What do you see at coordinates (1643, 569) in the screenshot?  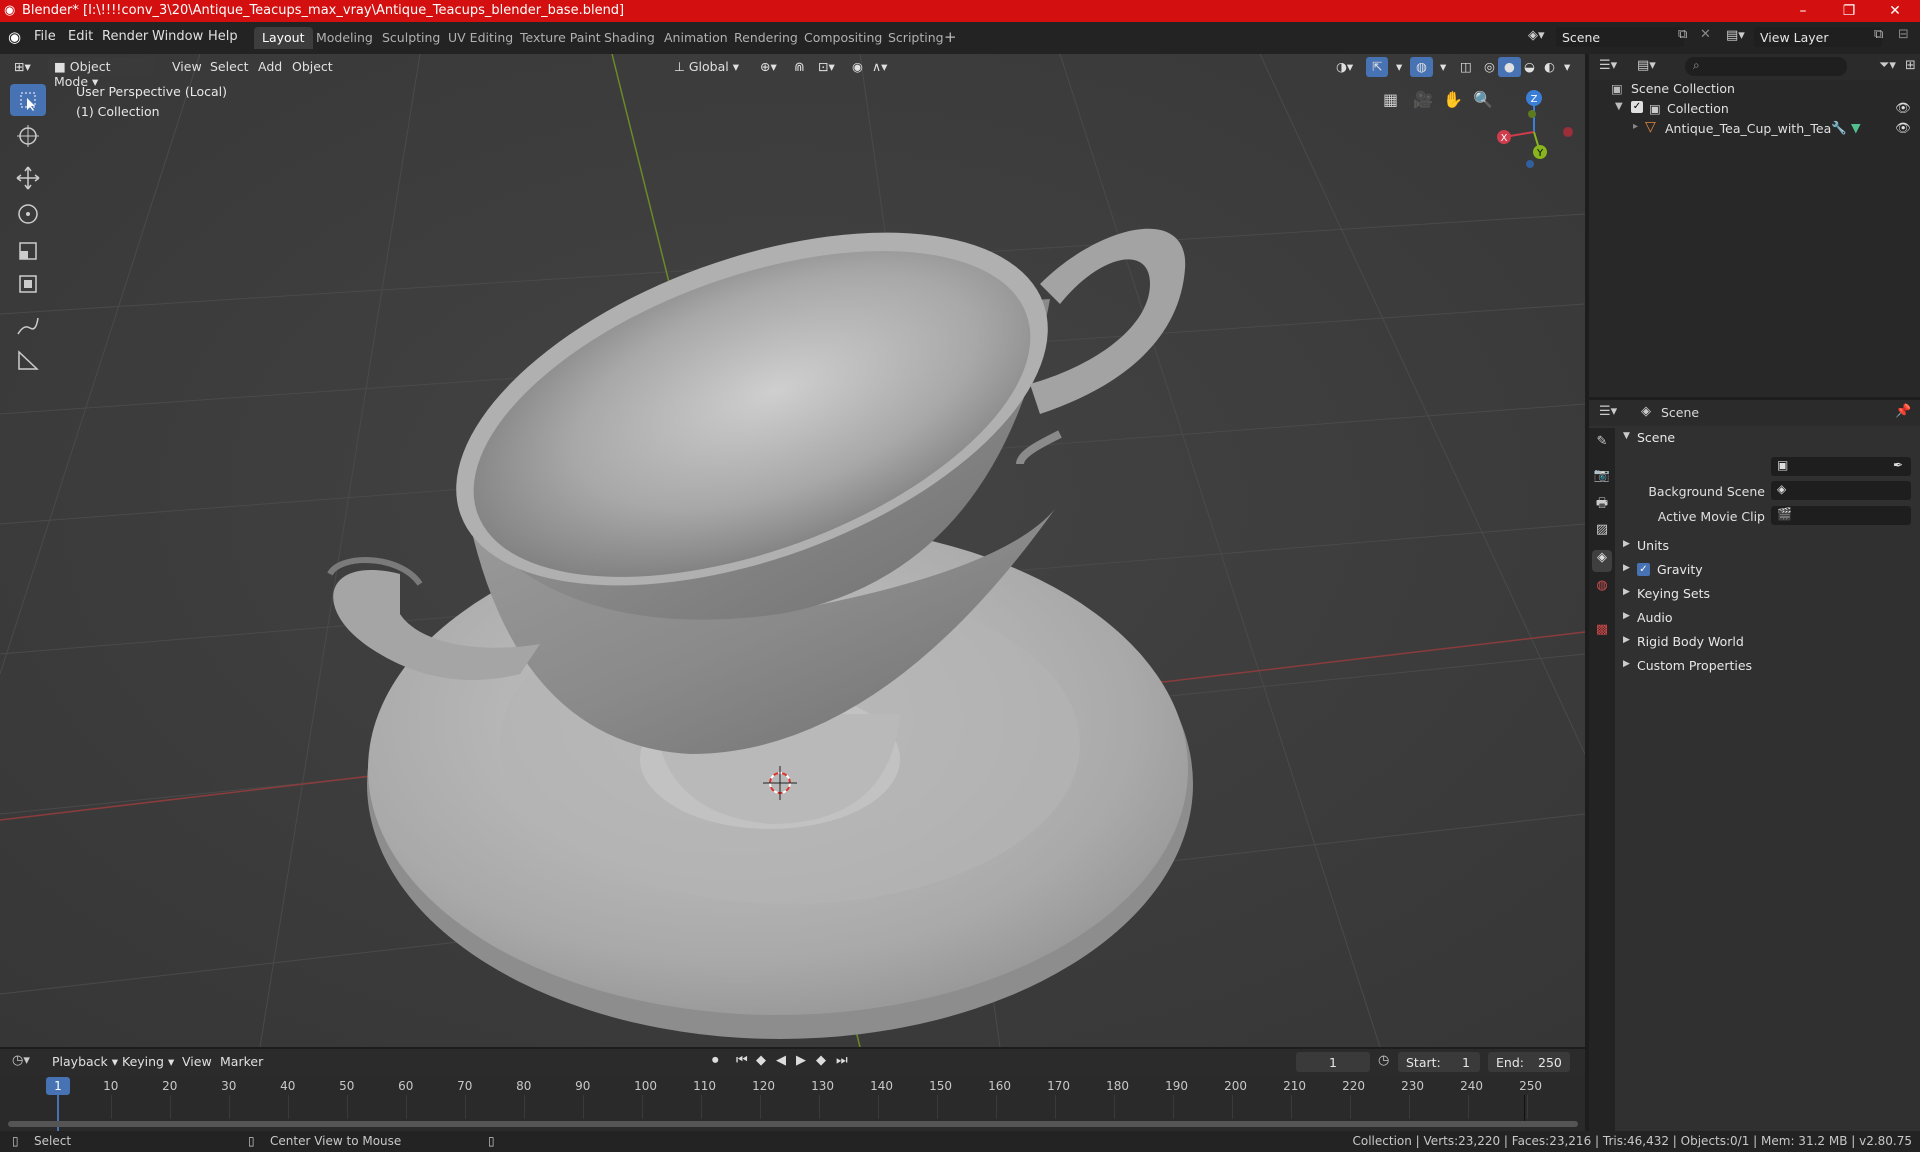 I see `gravity-checkbox: ✓` at bounding box center [1643, 569].